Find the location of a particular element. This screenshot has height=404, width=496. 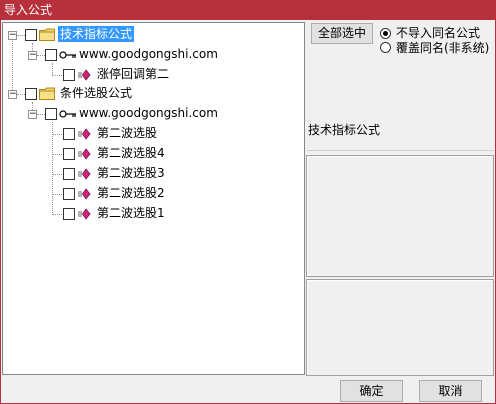

site-1-checkbox is located at coordinates (51, 55).